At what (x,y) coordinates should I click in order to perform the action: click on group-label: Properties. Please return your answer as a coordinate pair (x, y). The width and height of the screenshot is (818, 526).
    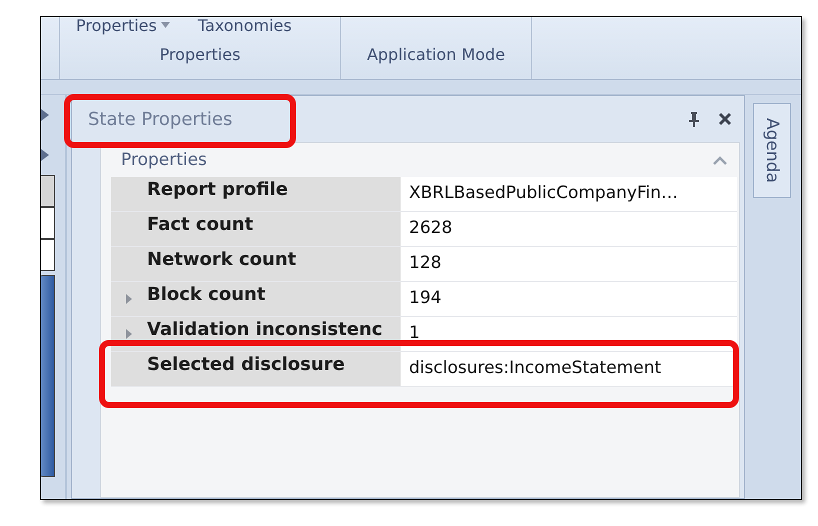
    Looking at the image, I should click on (200, 54).